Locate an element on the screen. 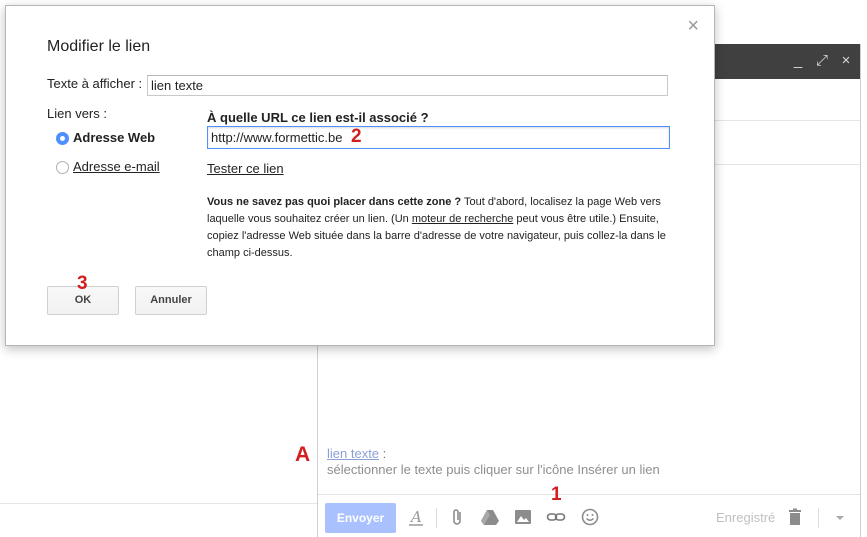 This screenshot has height=537, width=867. step-marker-1: 1 is located at coordinates (556, 494).